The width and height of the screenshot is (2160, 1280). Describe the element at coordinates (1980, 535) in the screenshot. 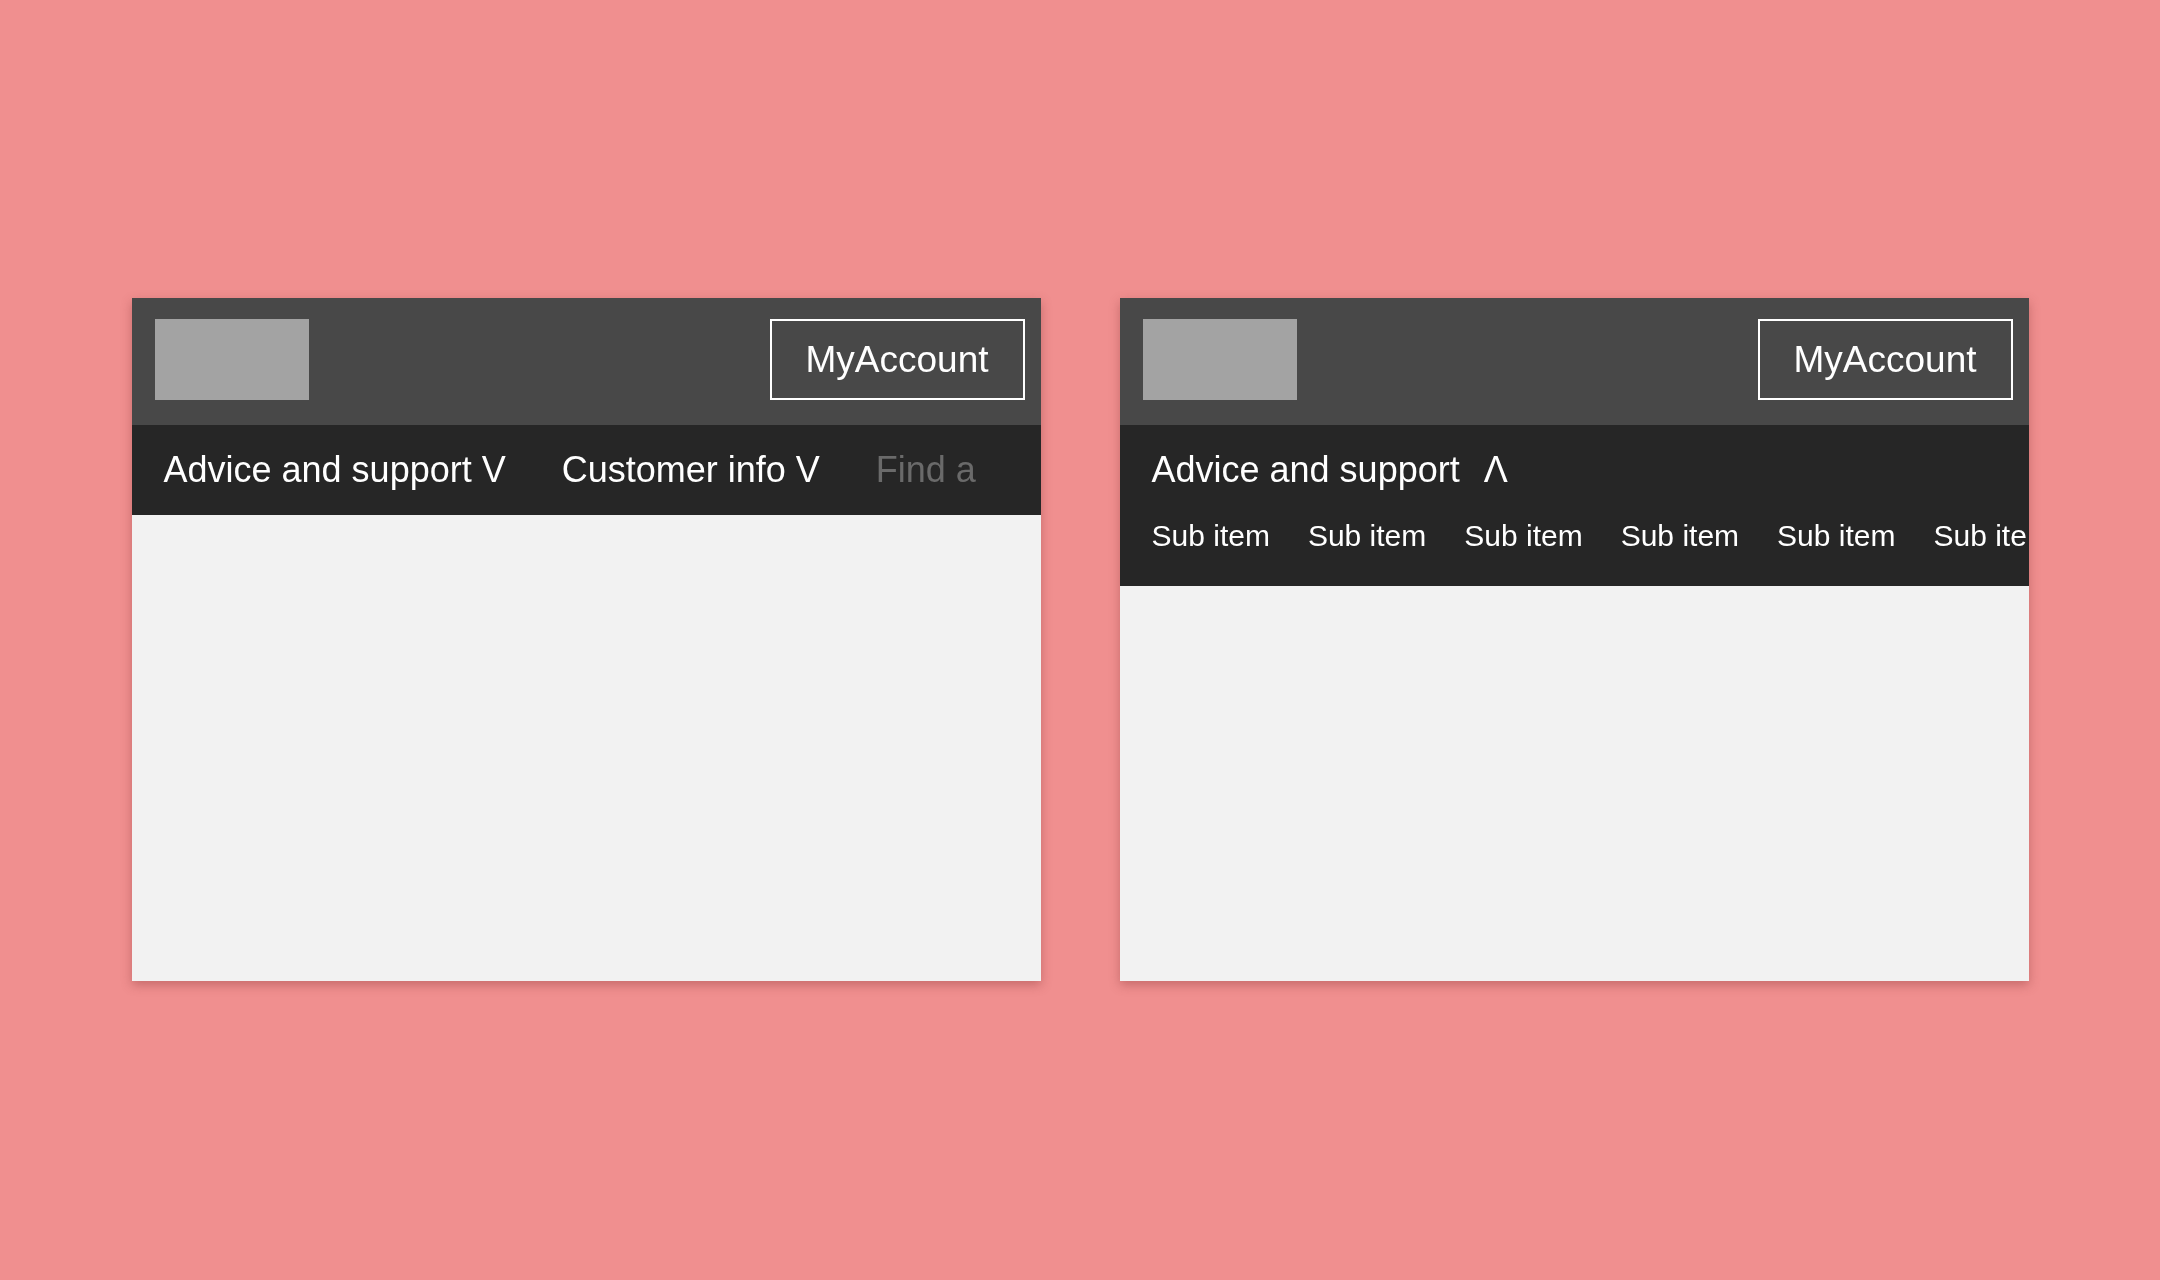

I see `submenu-item: Sub ite` at that location.